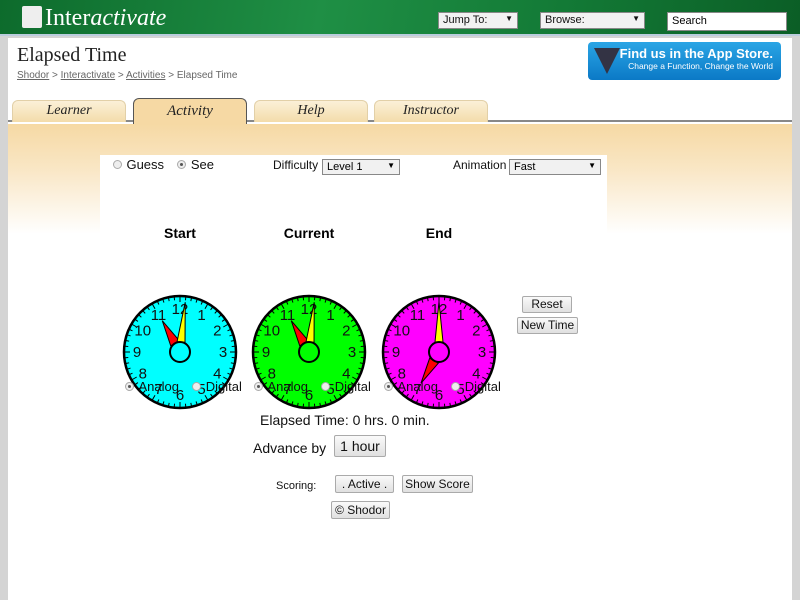 This screenshot has height=600, width=800. I want to click on animation-select: Fast ▼, so click(555, 167).